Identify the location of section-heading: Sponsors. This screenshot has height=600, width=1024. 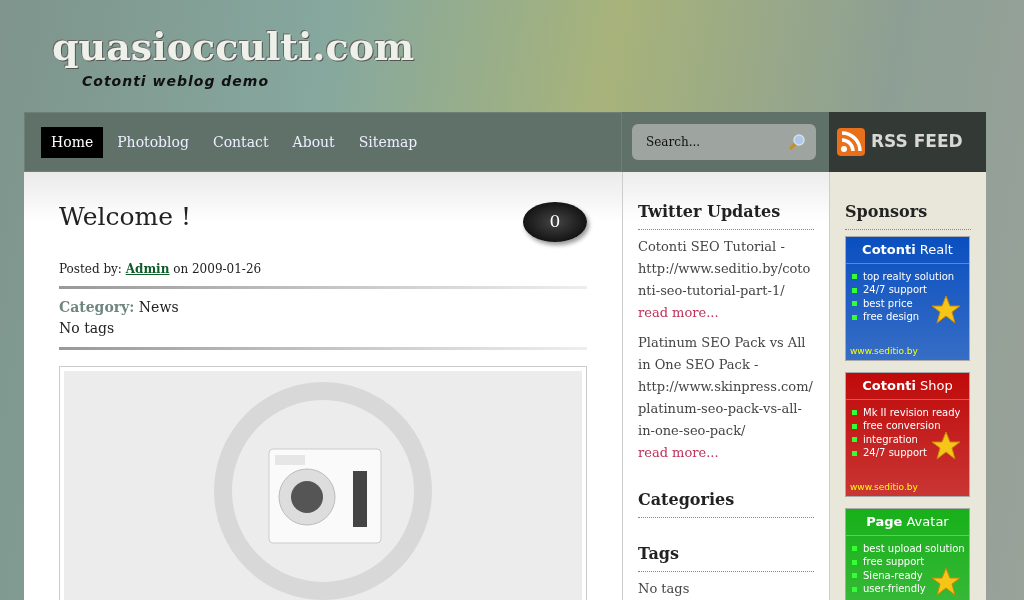
(908, 215).